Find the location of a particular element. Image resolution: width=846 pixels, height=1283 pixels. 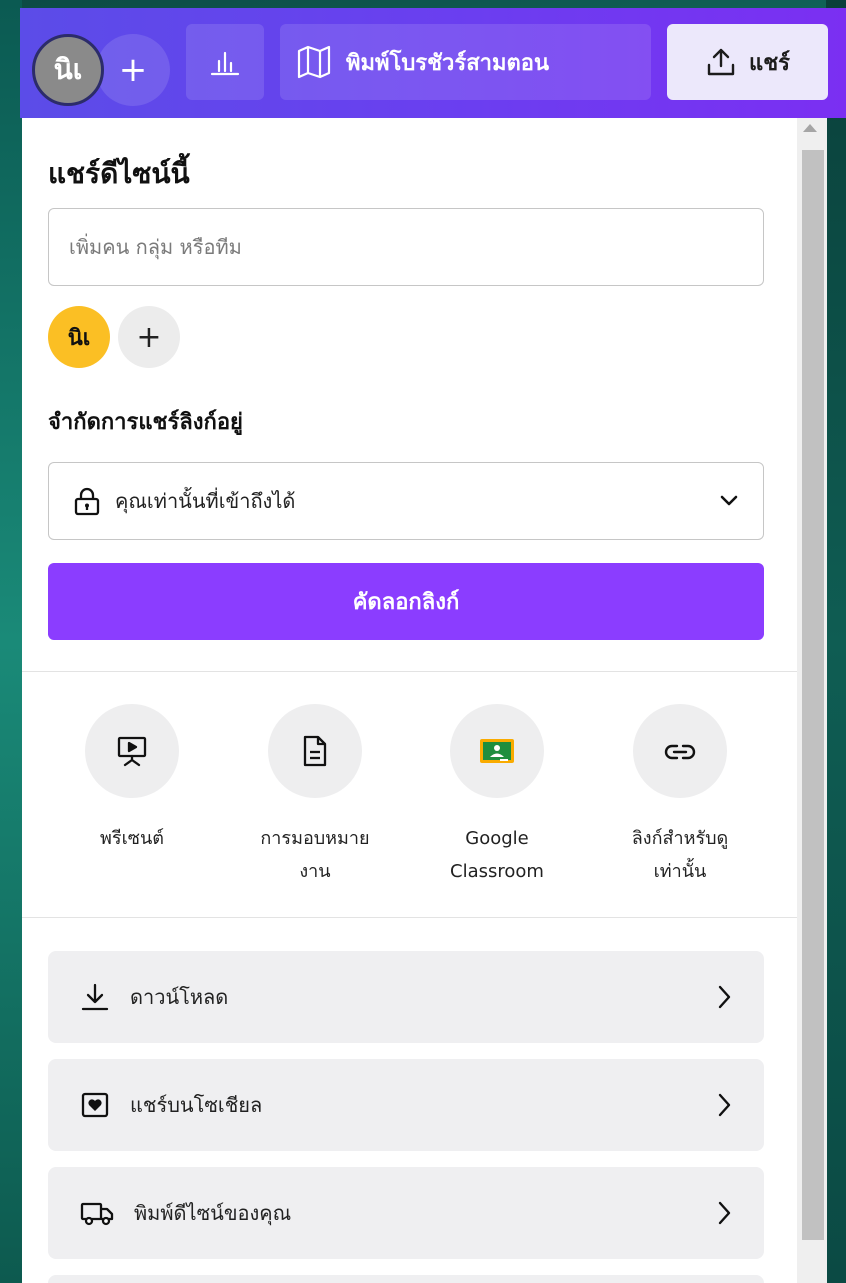

scrollbar-thumb is located at coordinates (813, 695).